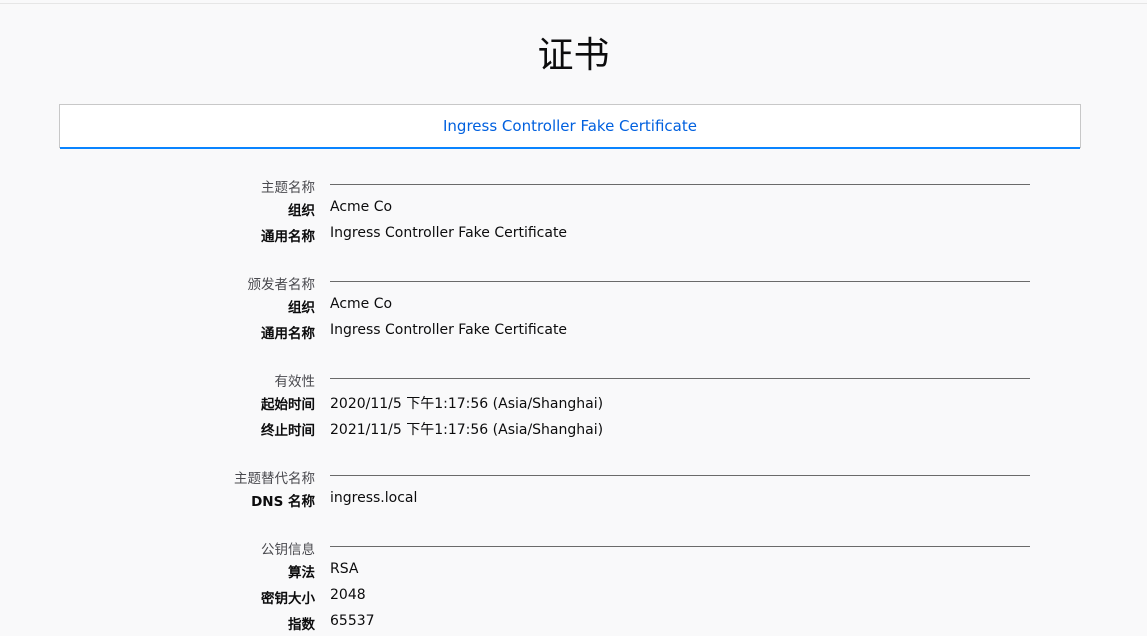 The height and width of the screenshot is (636, 1147). I want to click on row-label: 终止时间, so click(288, 431).